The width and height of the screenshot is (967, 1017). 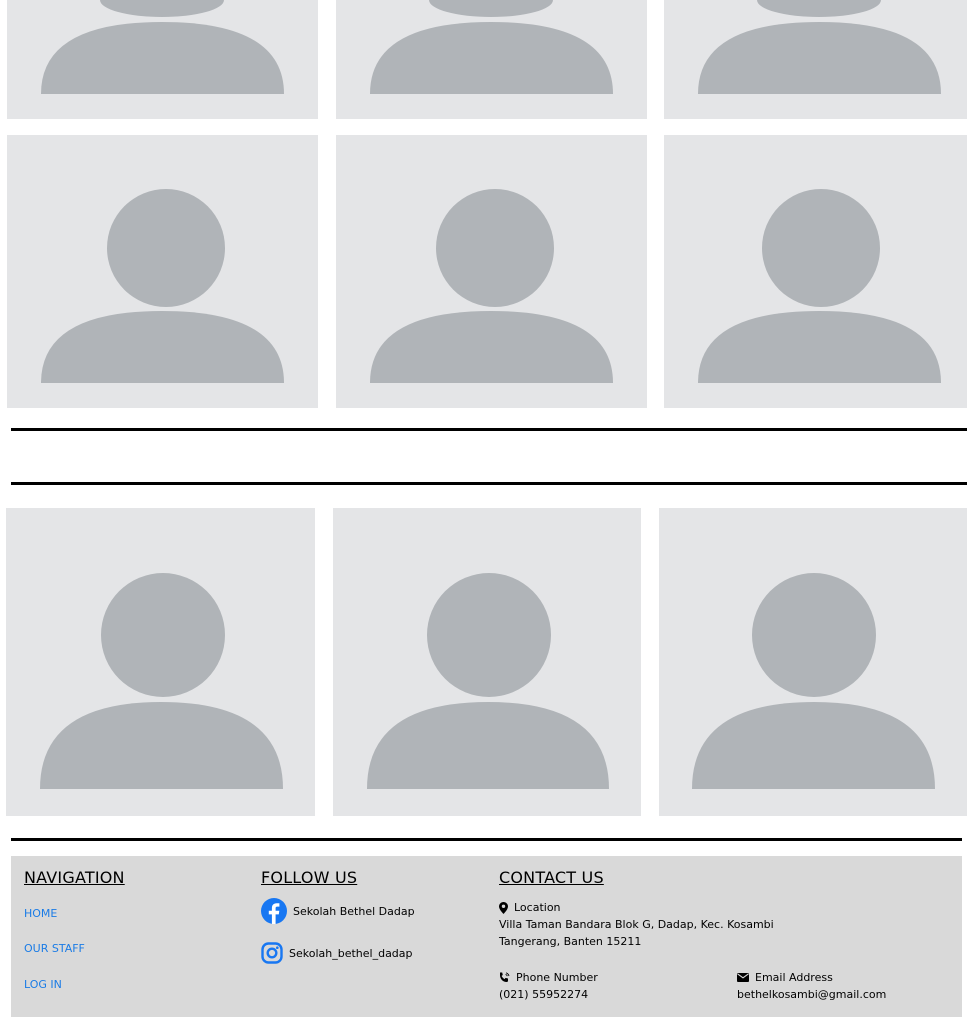 I want to click on facebook-icon, so click(x=274, y=911).